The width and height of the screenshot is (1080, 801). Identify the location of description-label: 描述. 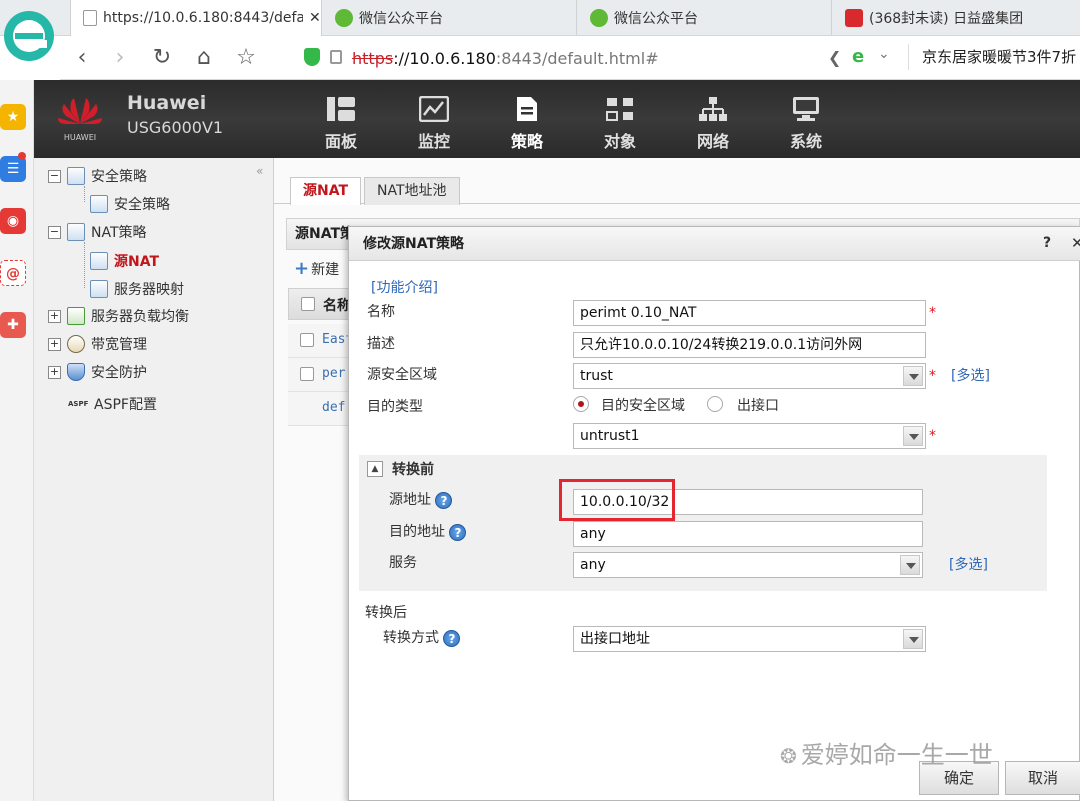
(381, 344).